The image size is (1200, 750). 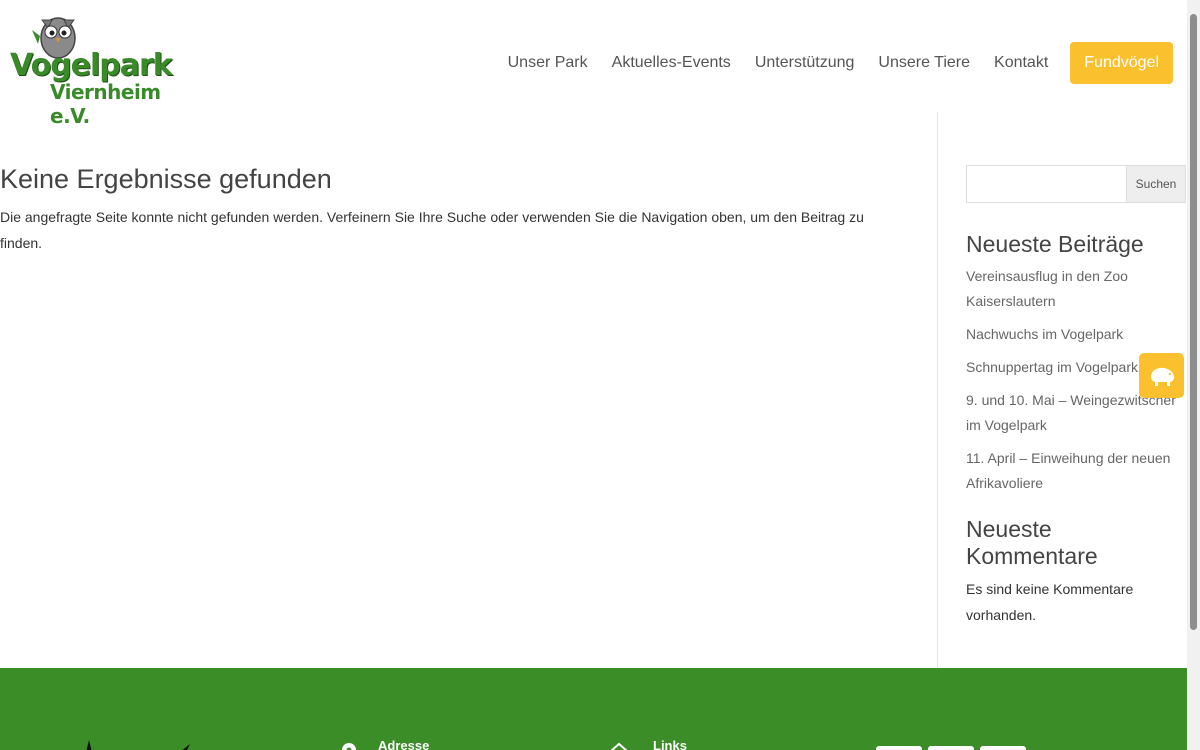 I want to click on search-button: Suchen, so click(x=1156, y=184).